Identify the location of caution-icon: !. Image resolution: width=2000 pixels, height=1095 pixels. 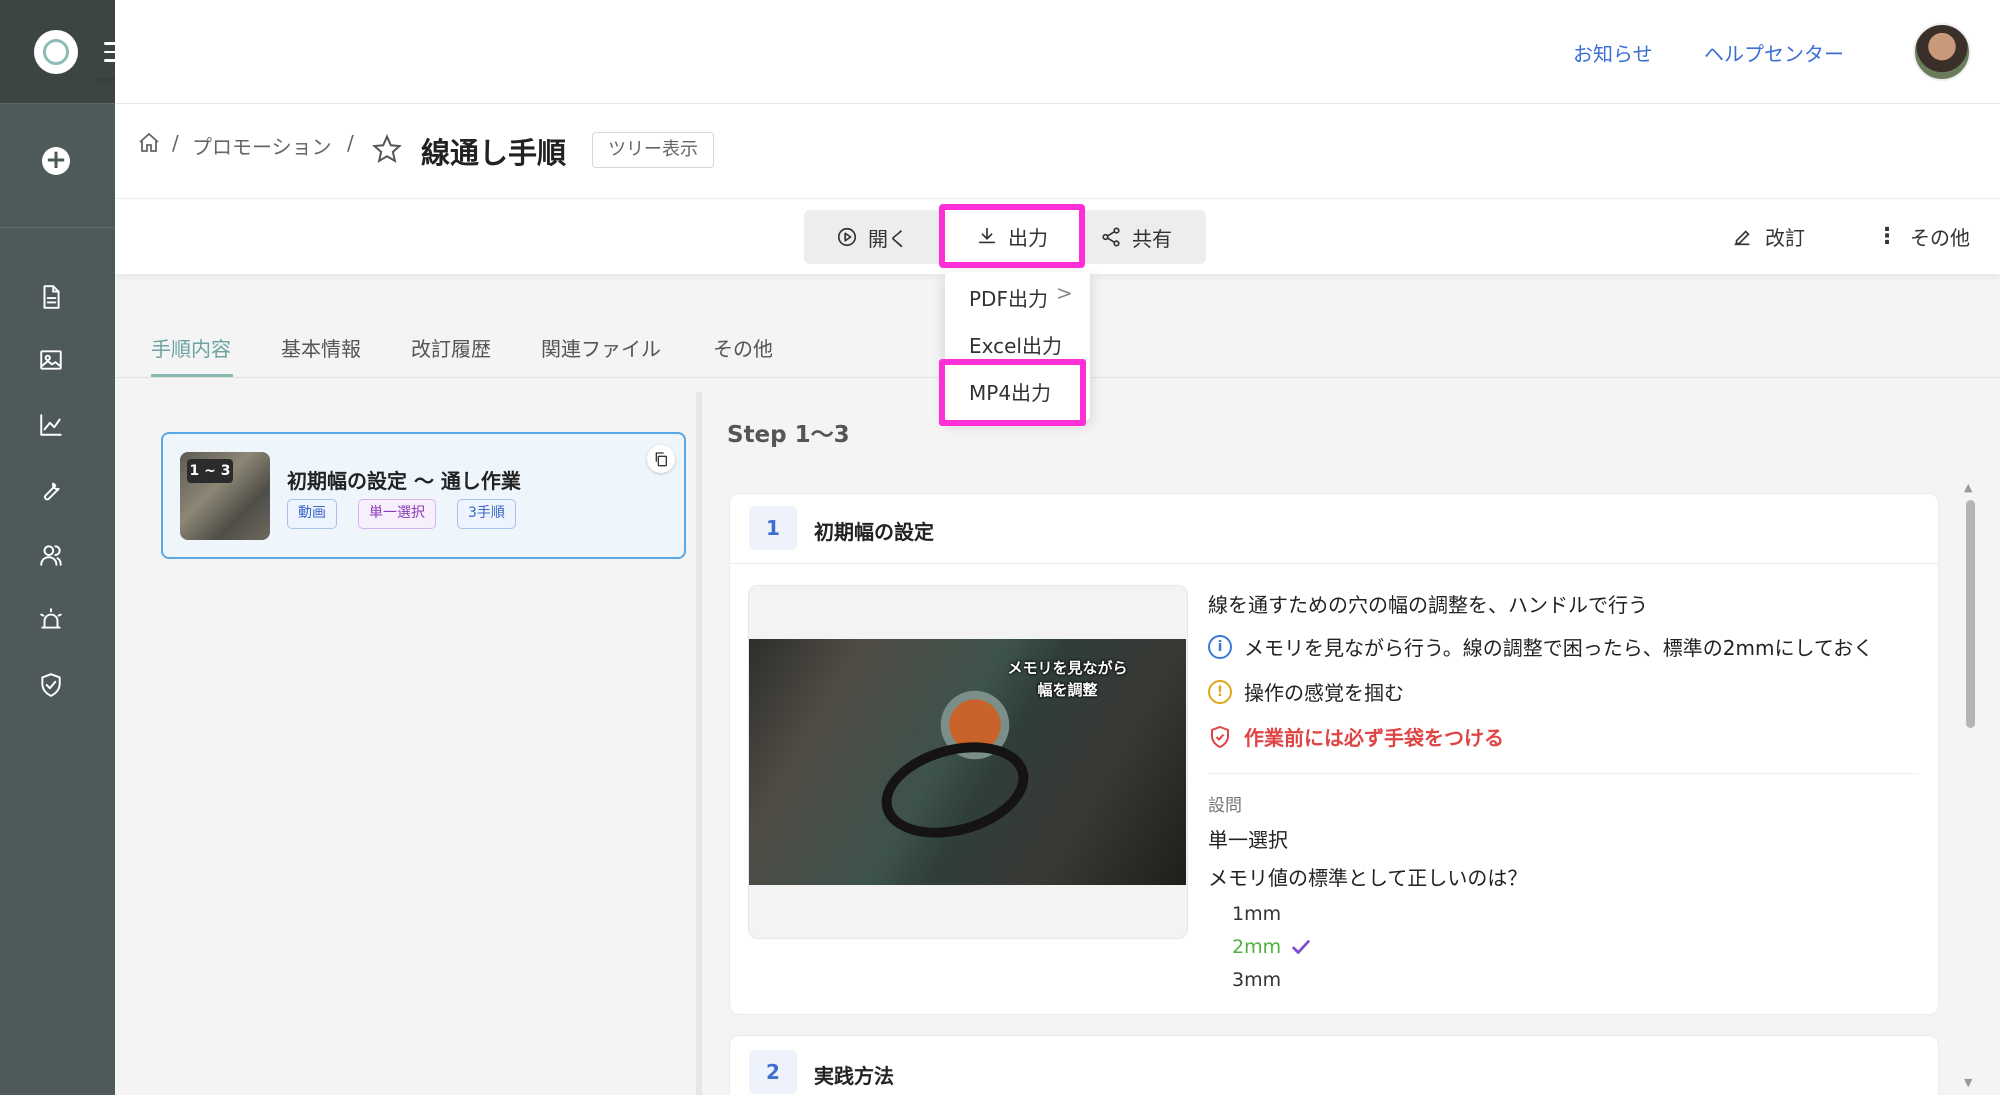
(1220, 691).